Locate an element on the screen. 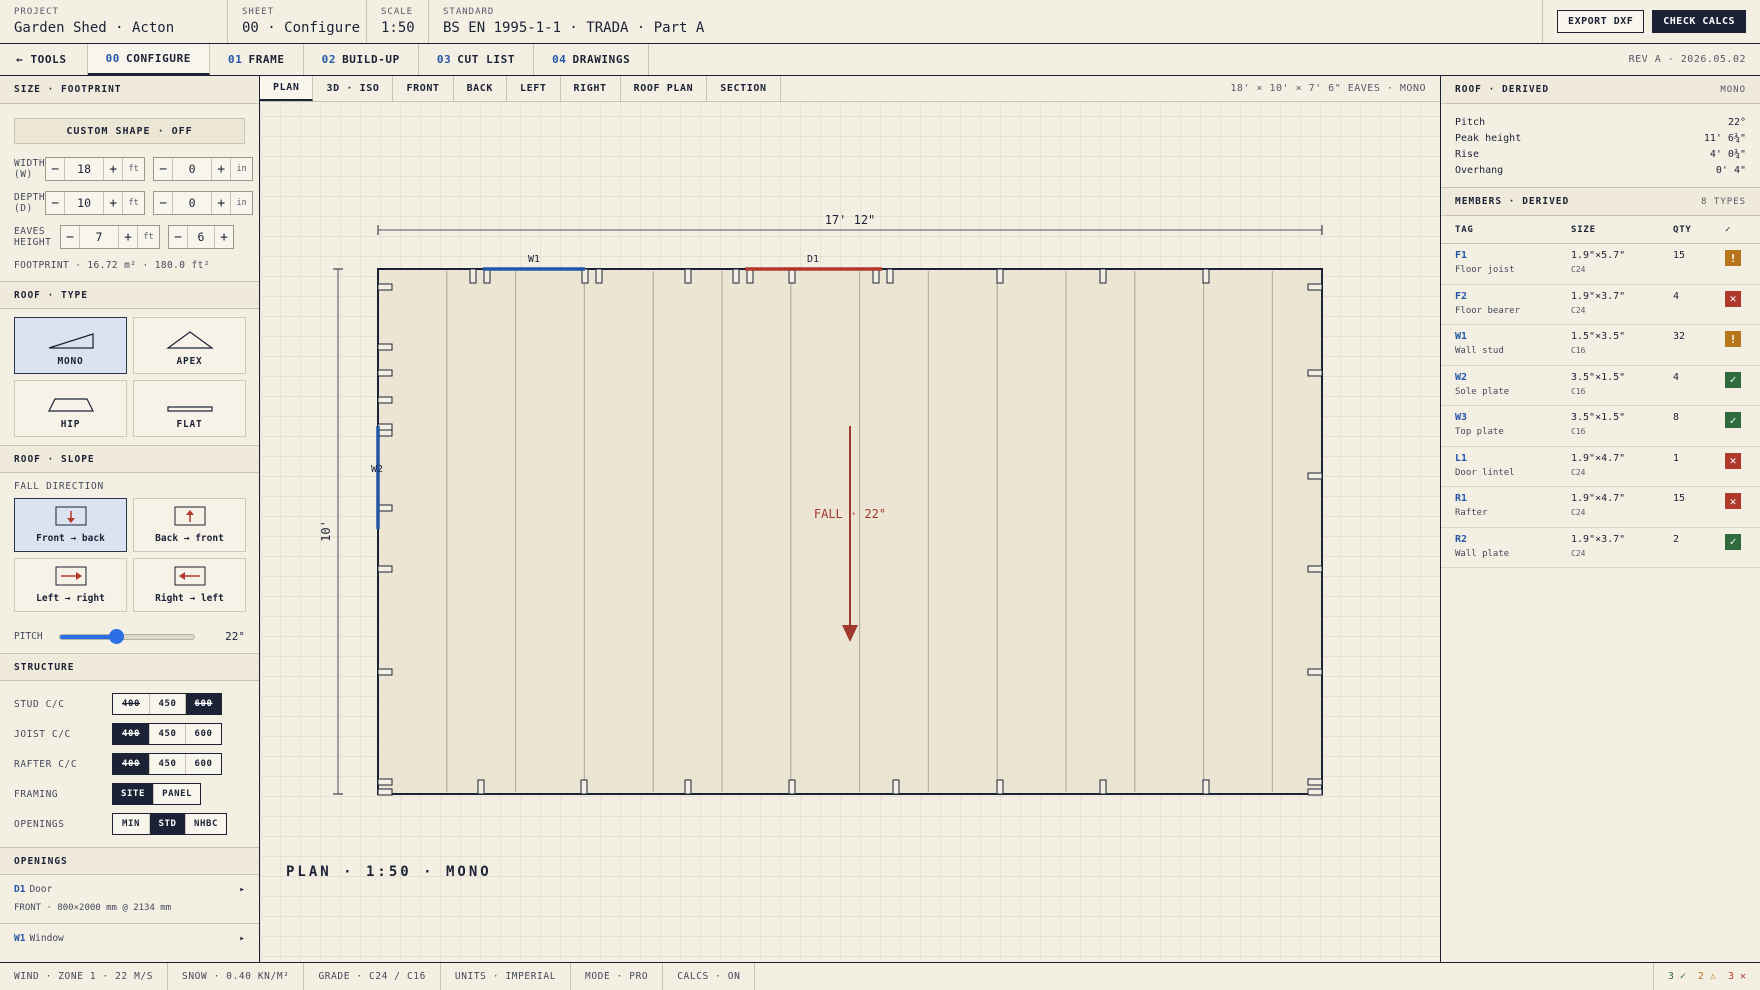  opening-d1: D1 Door ▸ is located at coordinates (129, 885).